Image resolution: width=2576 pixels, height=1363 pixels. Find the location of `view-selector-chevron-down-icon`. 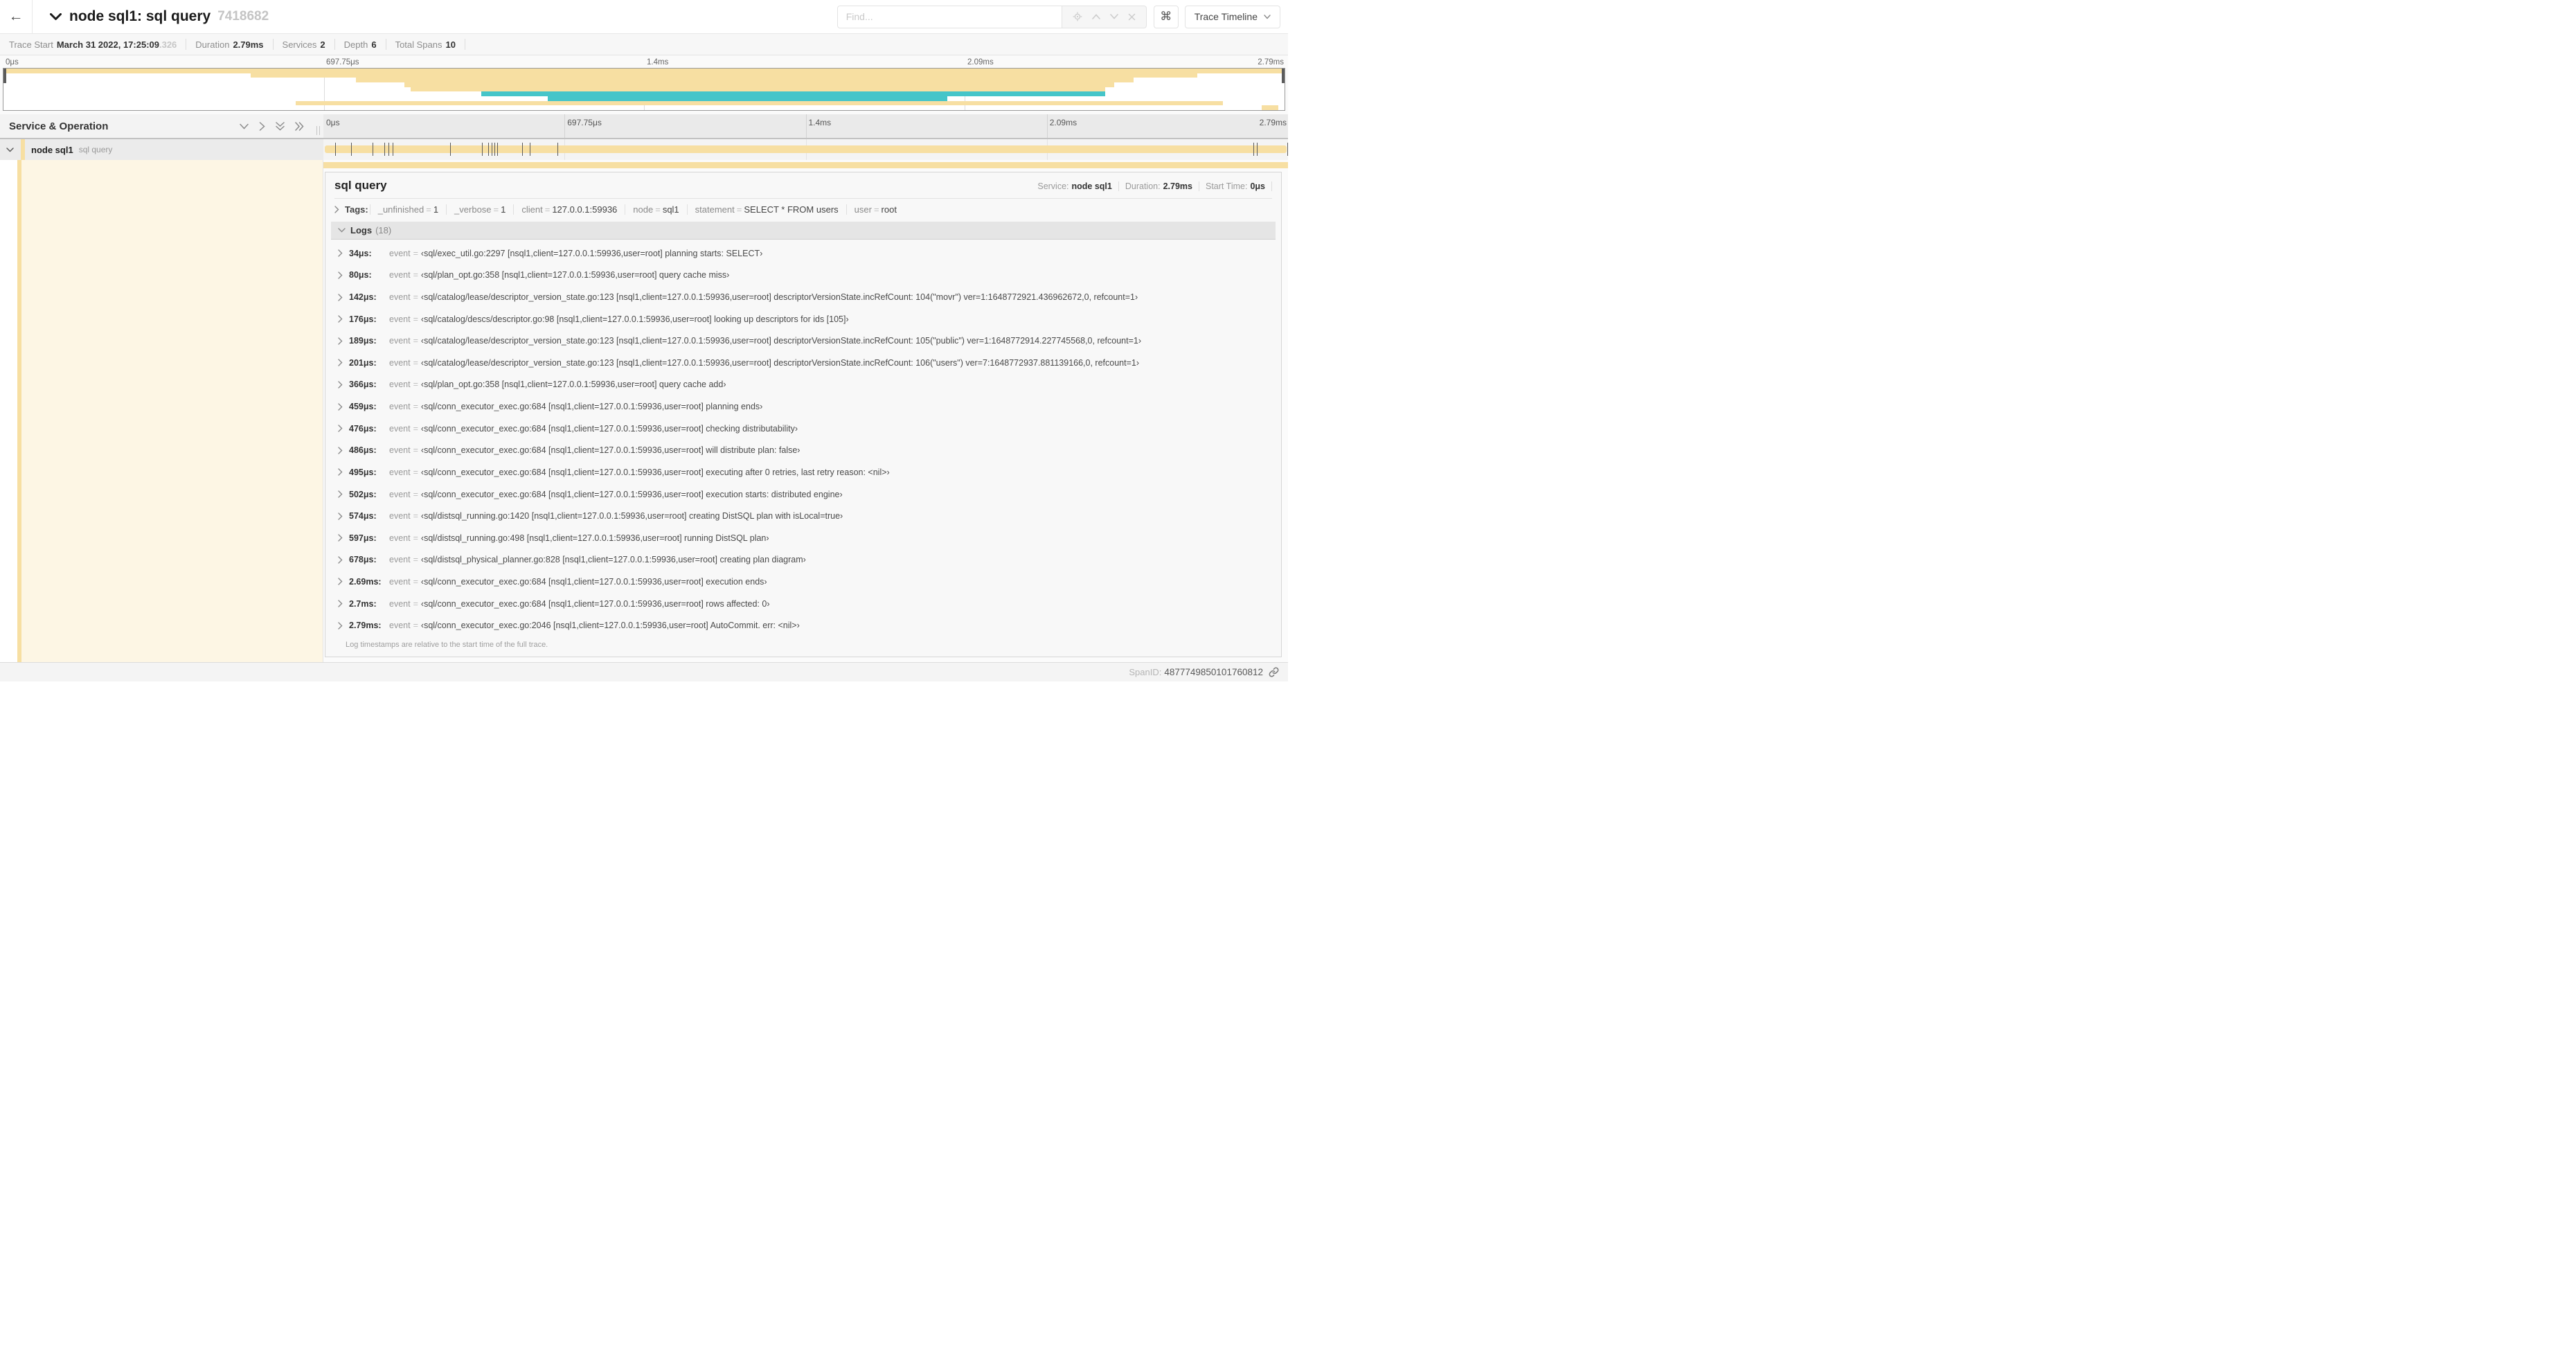

view-selector-chevron-down-icon is located at coordinates (1267, 16).